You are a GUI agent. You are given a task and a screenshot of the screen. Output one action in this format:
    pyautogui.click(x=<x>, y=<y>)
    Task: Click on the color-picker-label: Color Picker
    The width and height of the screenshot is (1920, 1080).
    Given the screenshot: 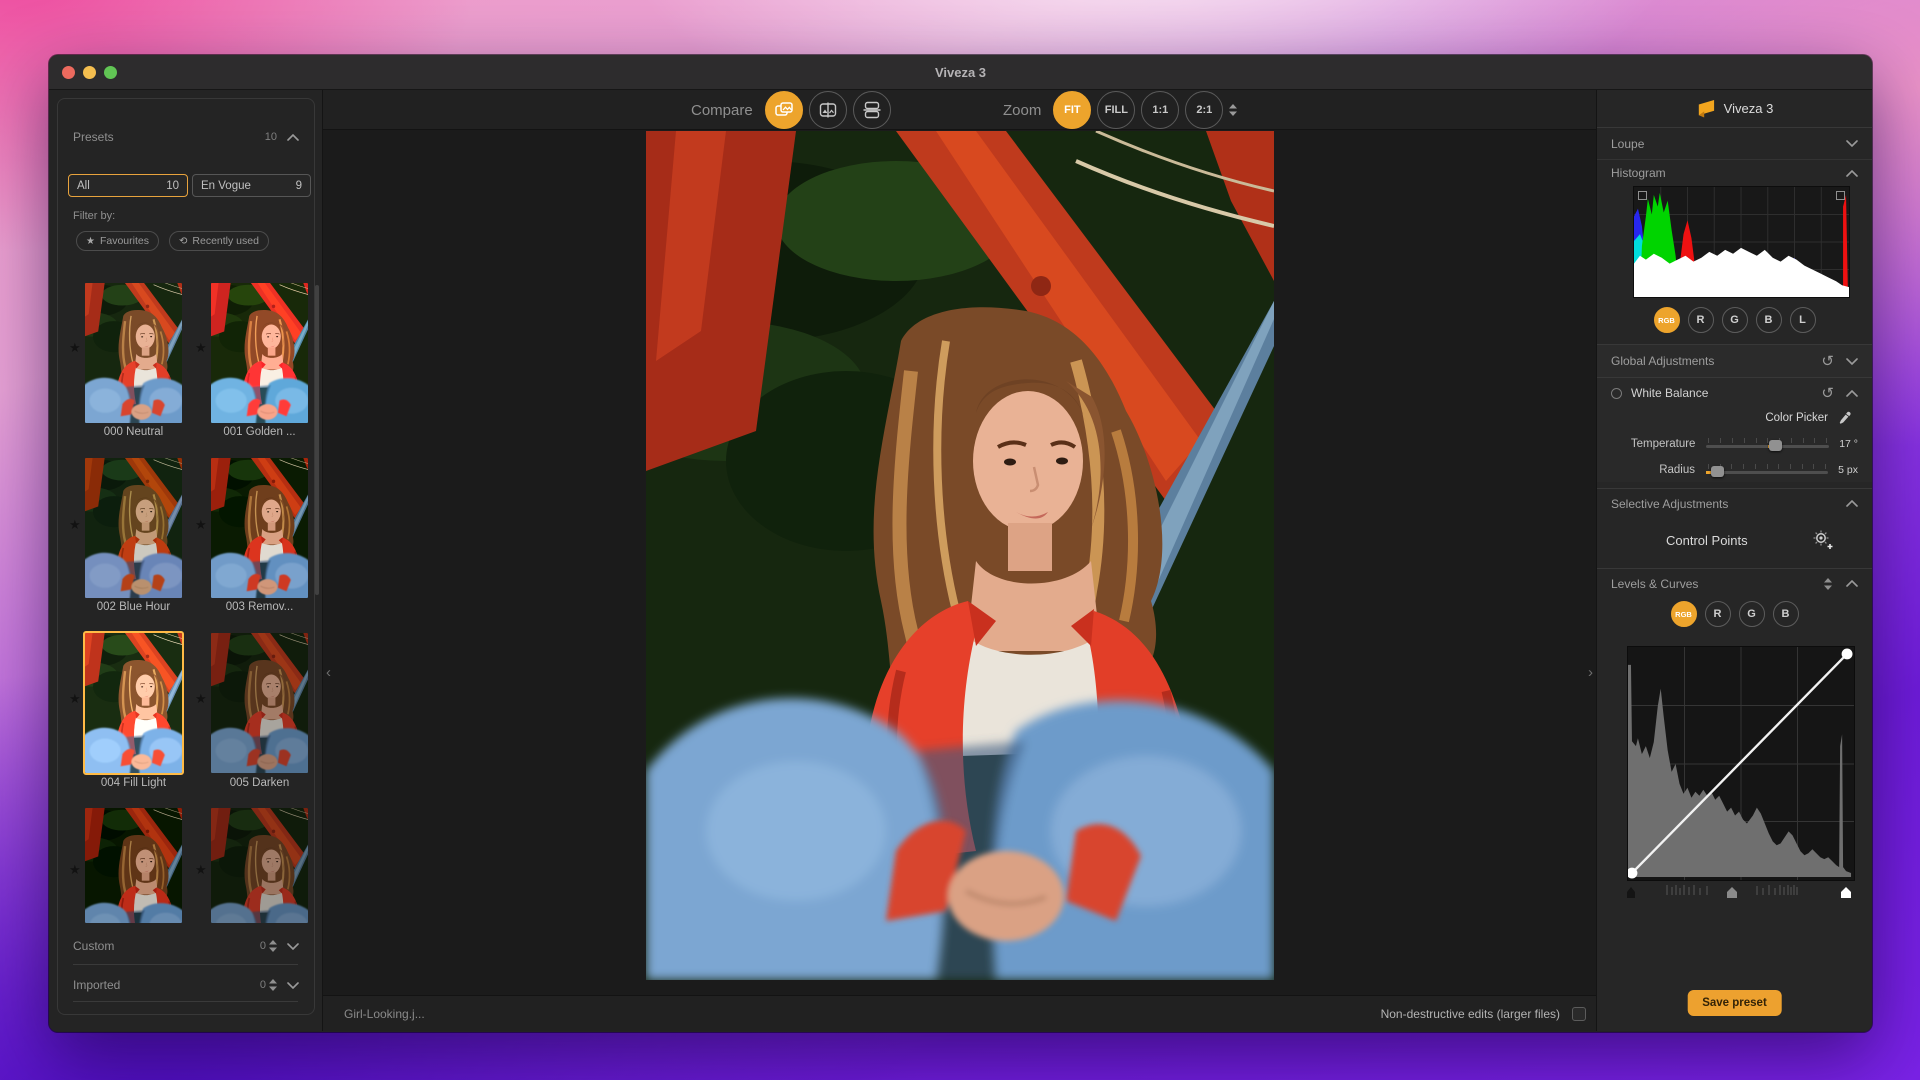 What is the action you would take?
    pyautogui.click(x=1796, y=418)
    